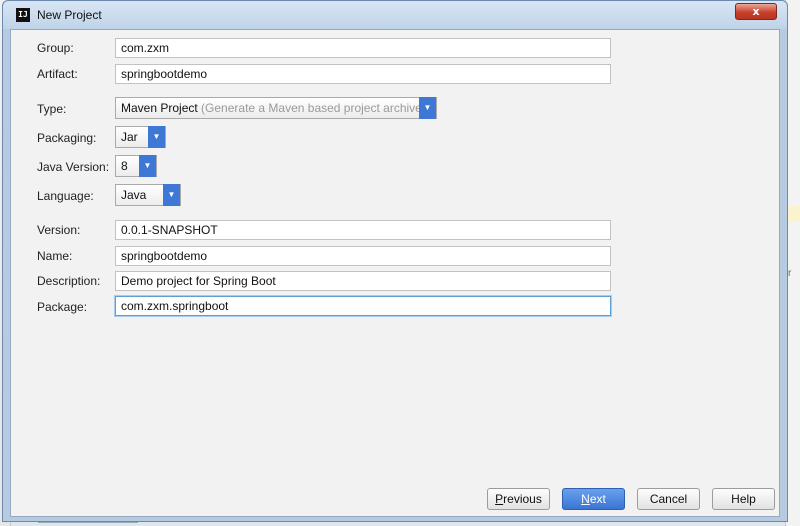 This screenshot has width=800, height=526. Describe the element at coordinates (73, 167) in the screenshot. I see `java-version-label: Java Version:` at that location.